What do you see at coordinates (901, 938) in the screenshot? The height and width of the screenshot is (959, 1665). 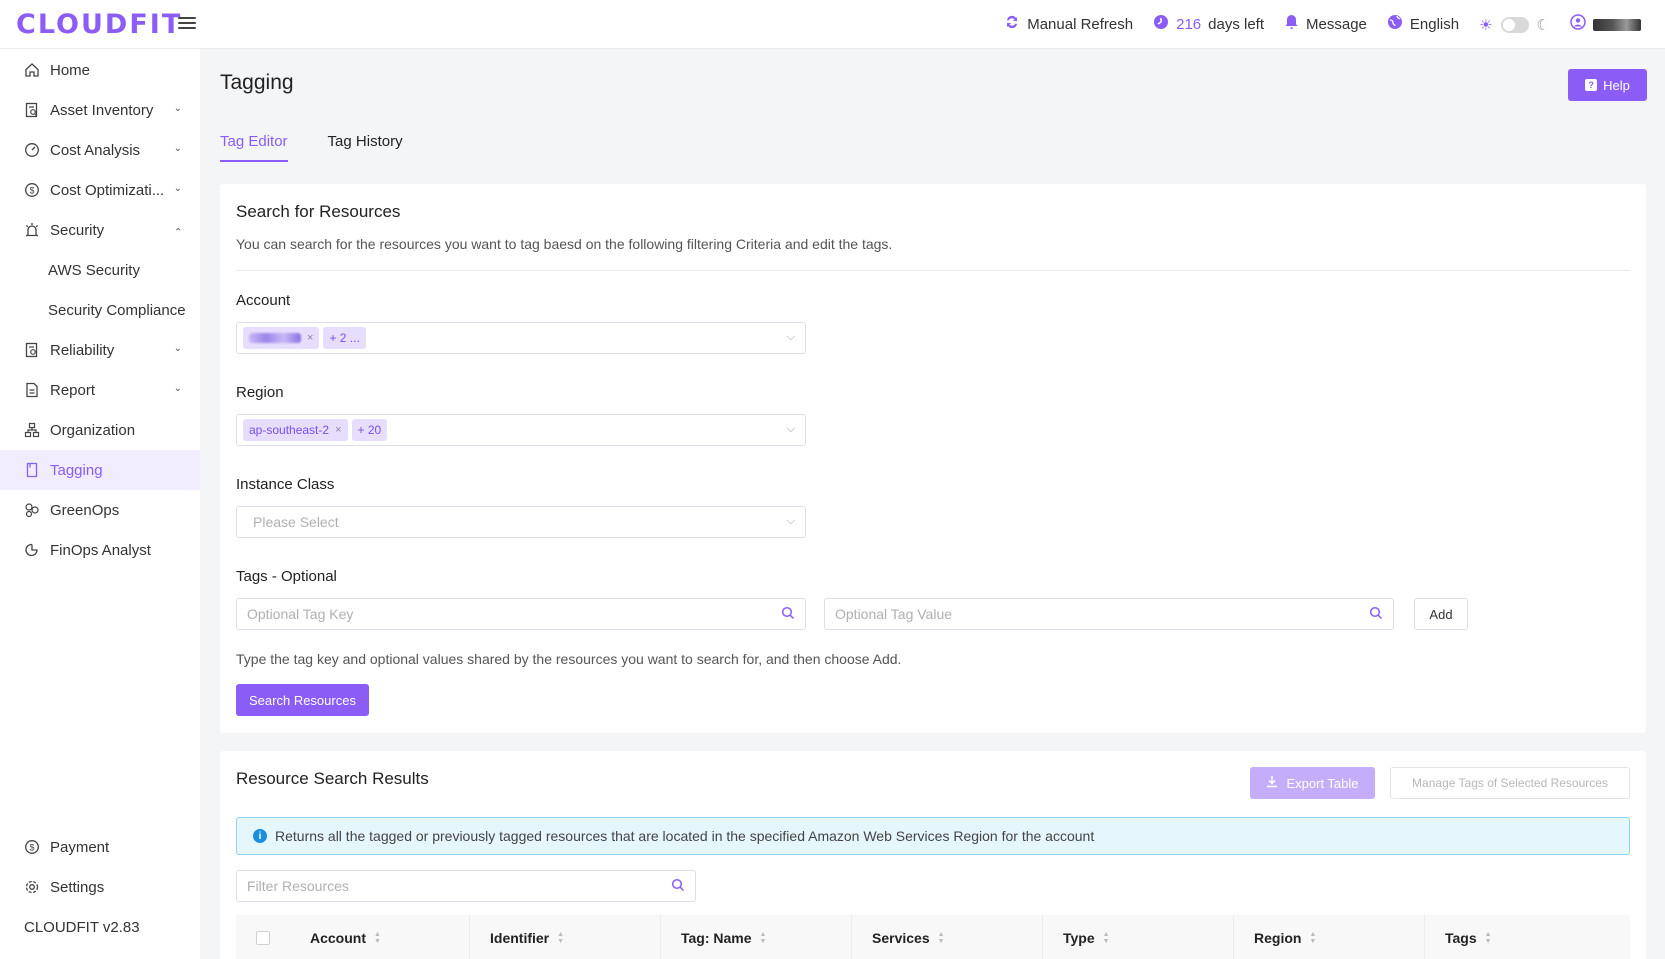 I see `column-label: Services` at bounding box center [901, 938].